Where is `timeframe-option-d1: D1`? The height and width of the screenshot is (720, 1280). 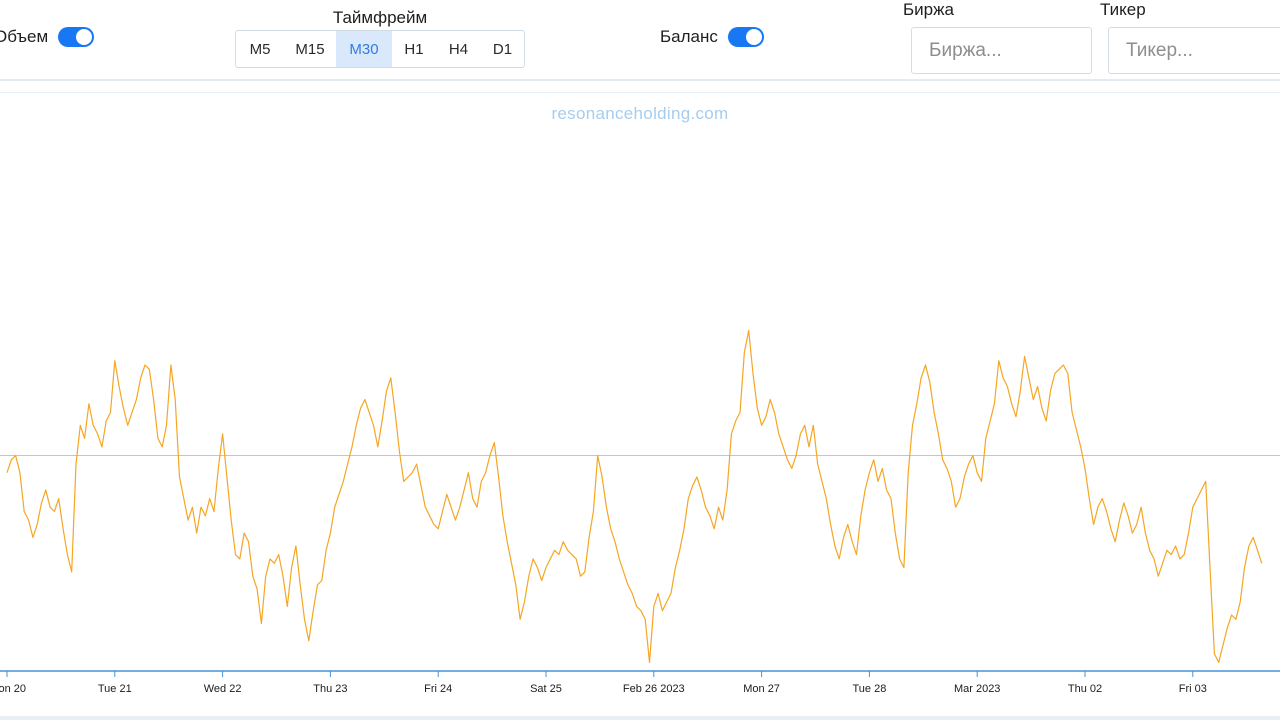
timeframe-option-d1: D1 is located at coordinates (502, 49).